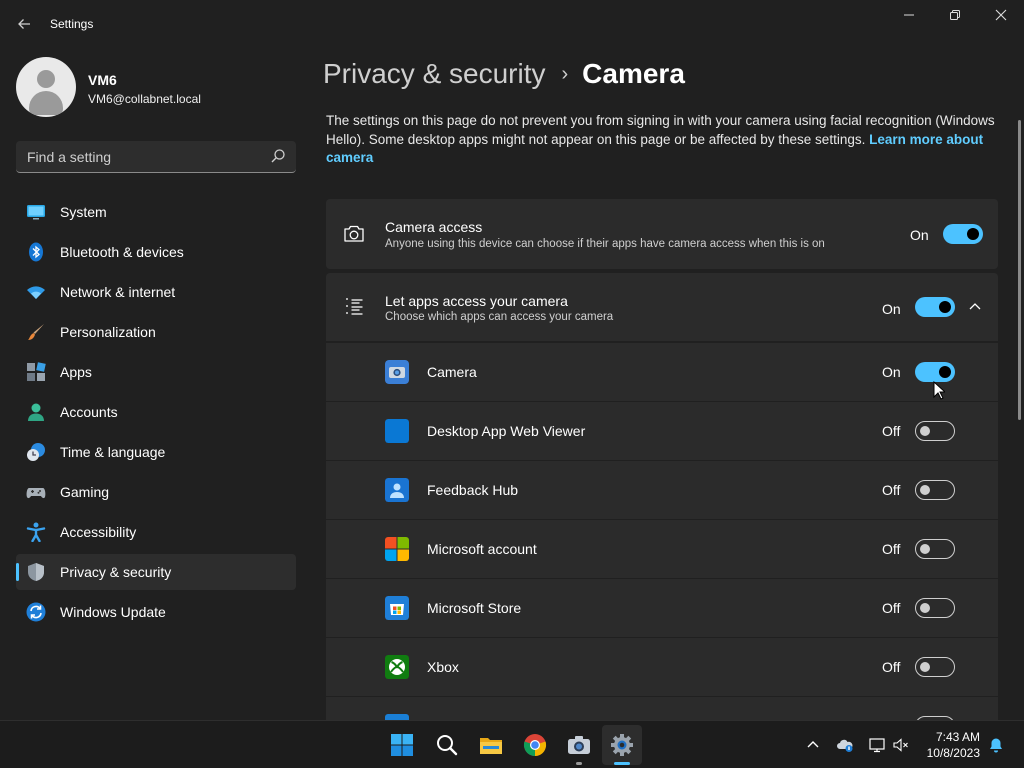 This screenshot has width=1024, height=768. Describe the element at coordinates (36, 532) in the screenshot. I see `accessibility-icon` at that location.